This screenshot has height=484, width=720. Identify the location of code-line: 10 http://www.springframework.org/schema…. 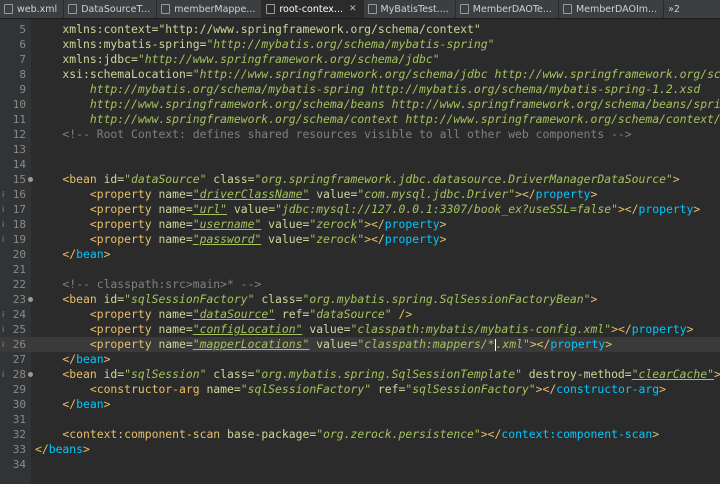
(360, 104).